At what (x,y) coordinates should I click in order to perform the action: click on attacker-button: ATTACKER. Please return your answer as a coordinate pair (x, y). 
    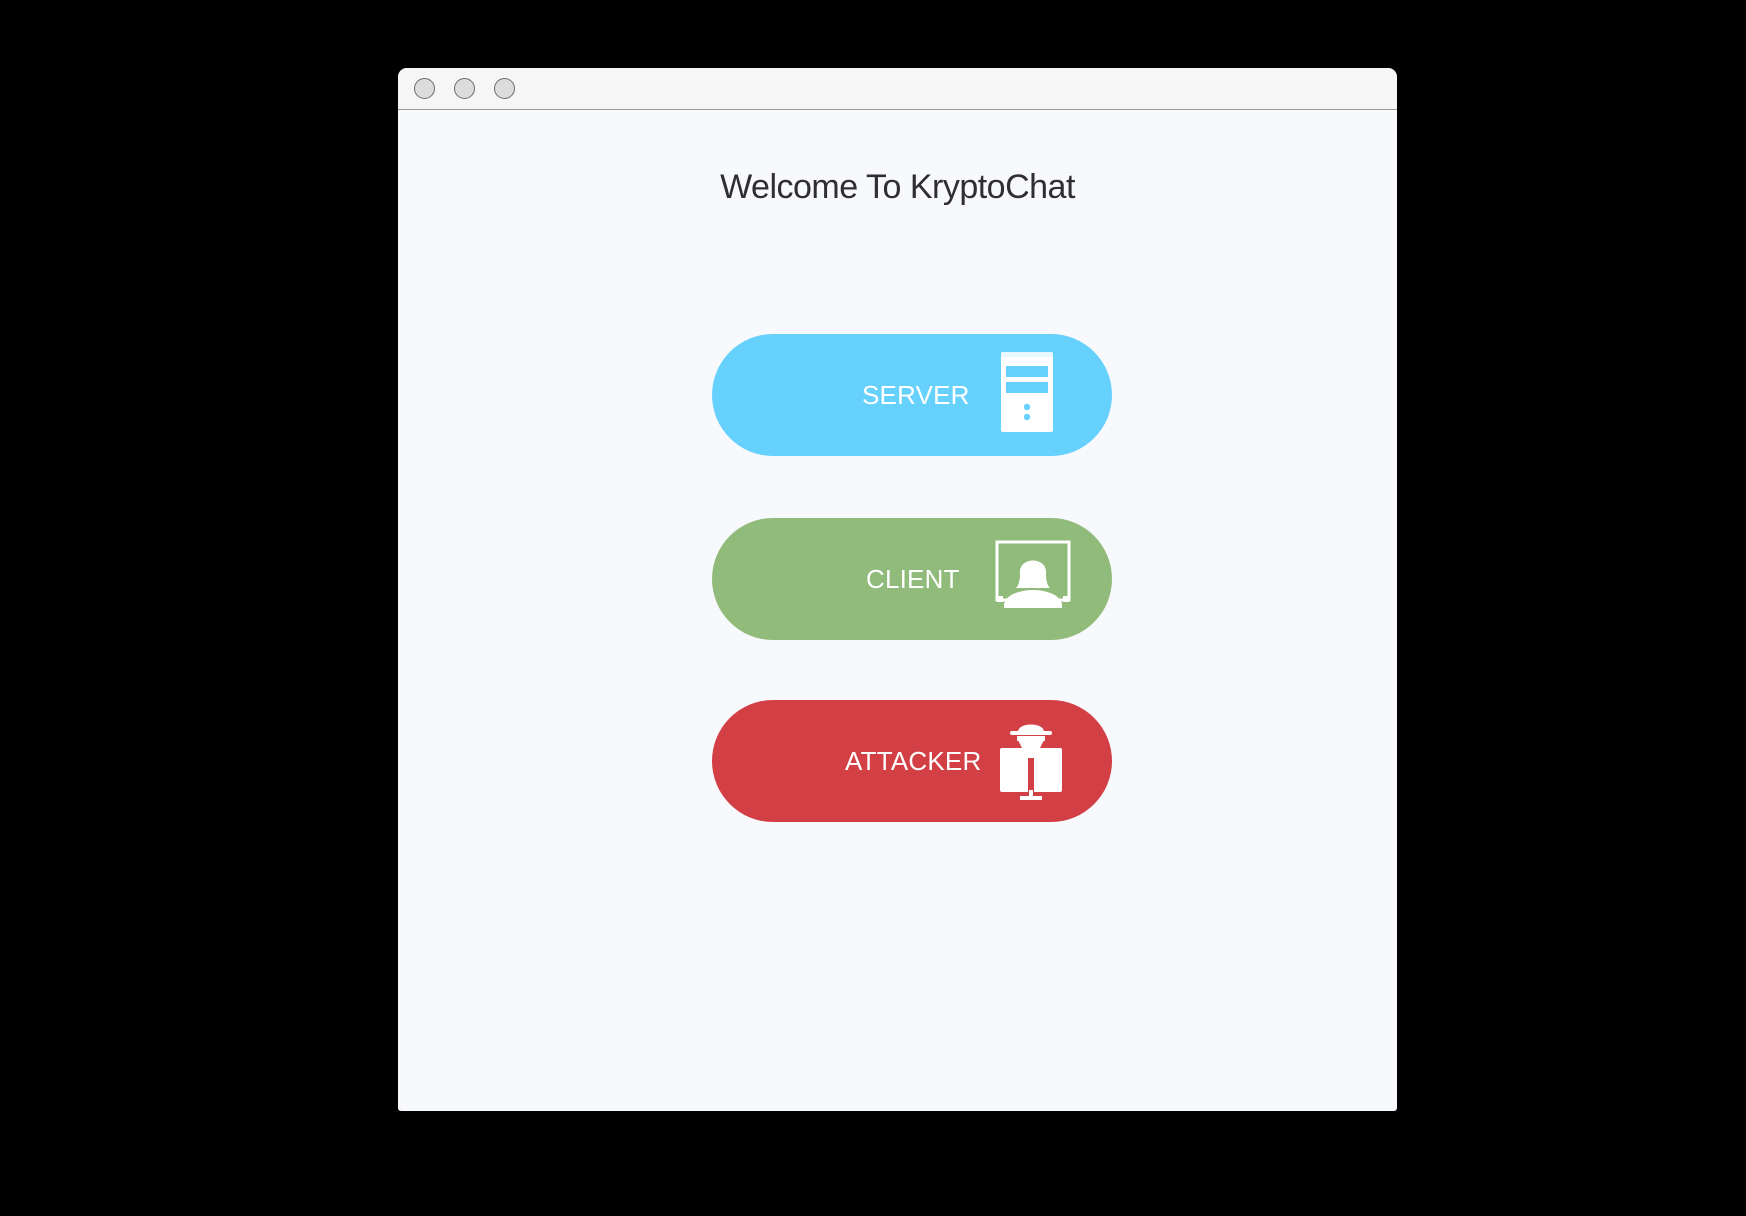
    Looking at the image, I should click on (912, 761).